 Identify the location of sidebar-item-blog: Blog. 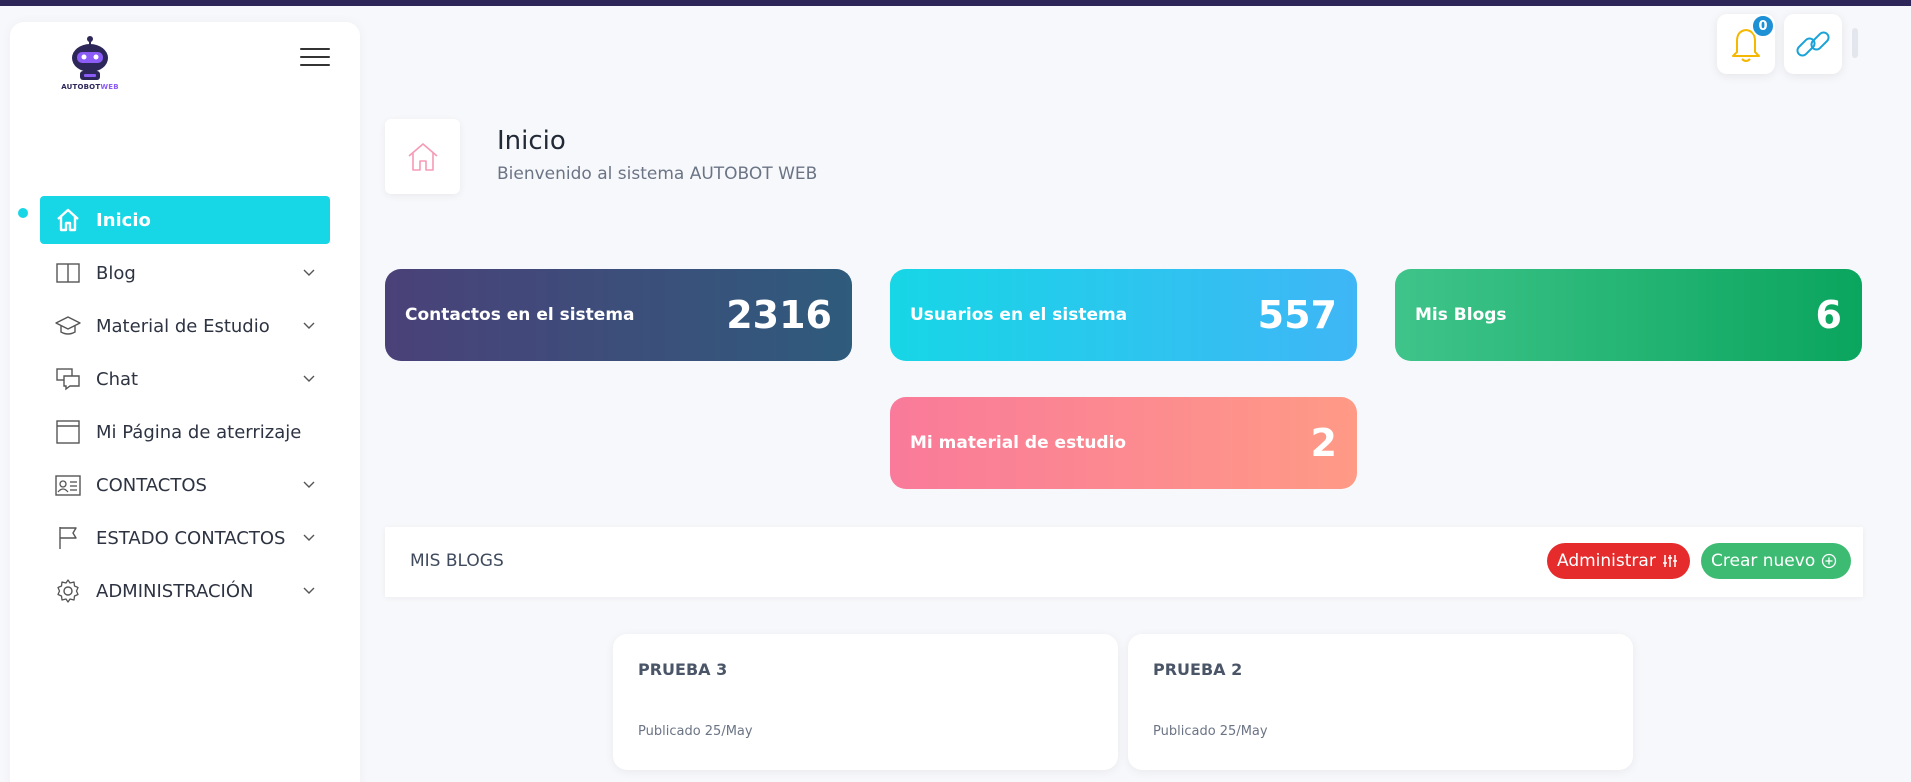
(185, 273).